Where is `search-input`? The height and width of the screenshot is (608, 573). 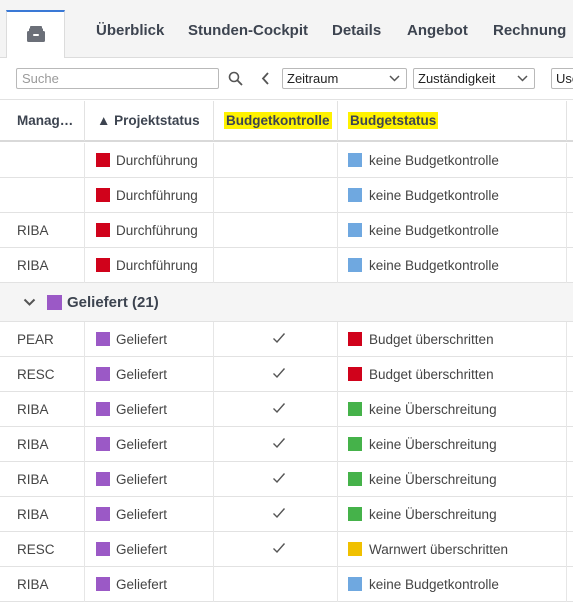
search-input is located at coordinates (117, 78).